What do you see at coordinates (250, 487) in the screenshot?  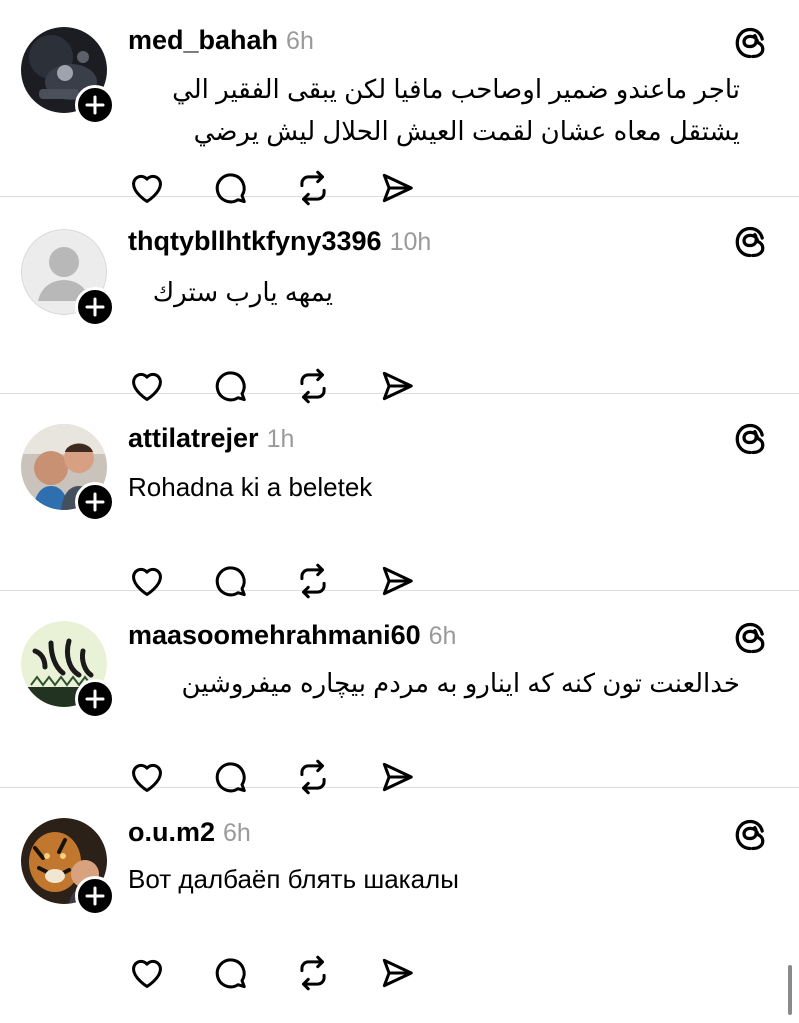 I see `post-text: Rohadna ki a beletek` at bounding box center [250, 487].